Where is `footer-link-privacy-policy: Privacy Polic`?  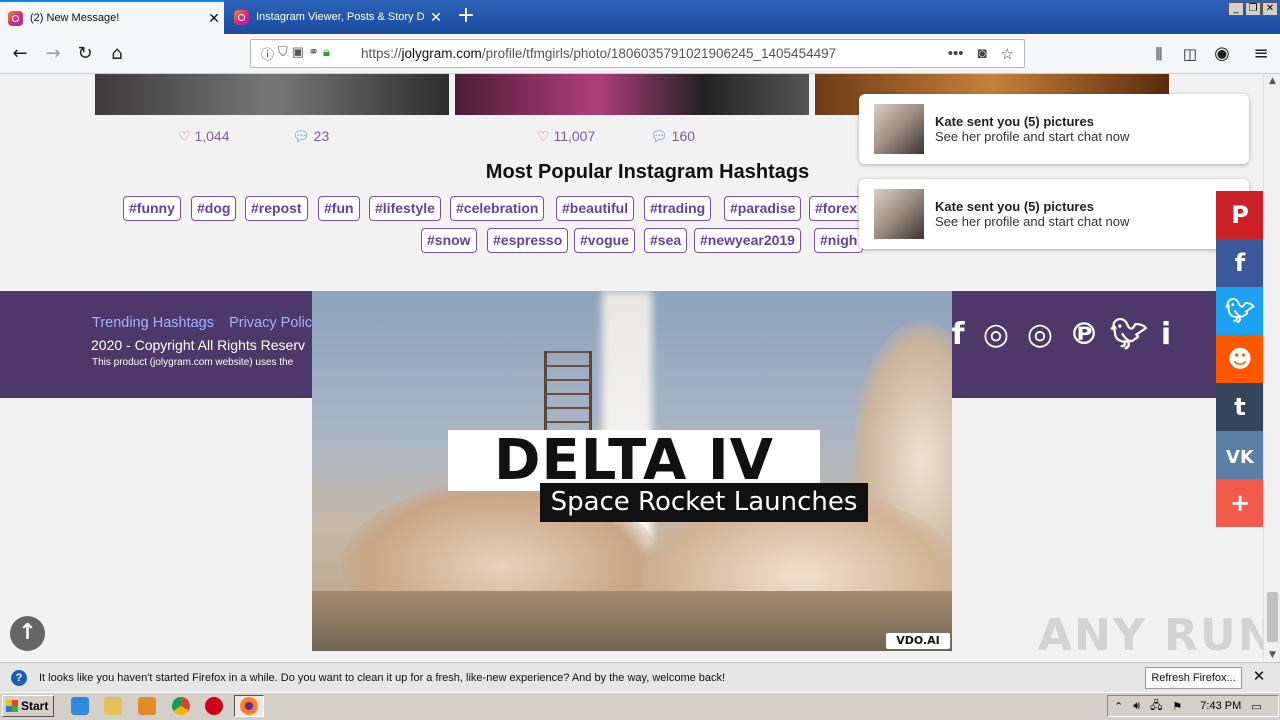
footer-link-privacy-policy: Privacy Polic is located at coordinates (270, 323).